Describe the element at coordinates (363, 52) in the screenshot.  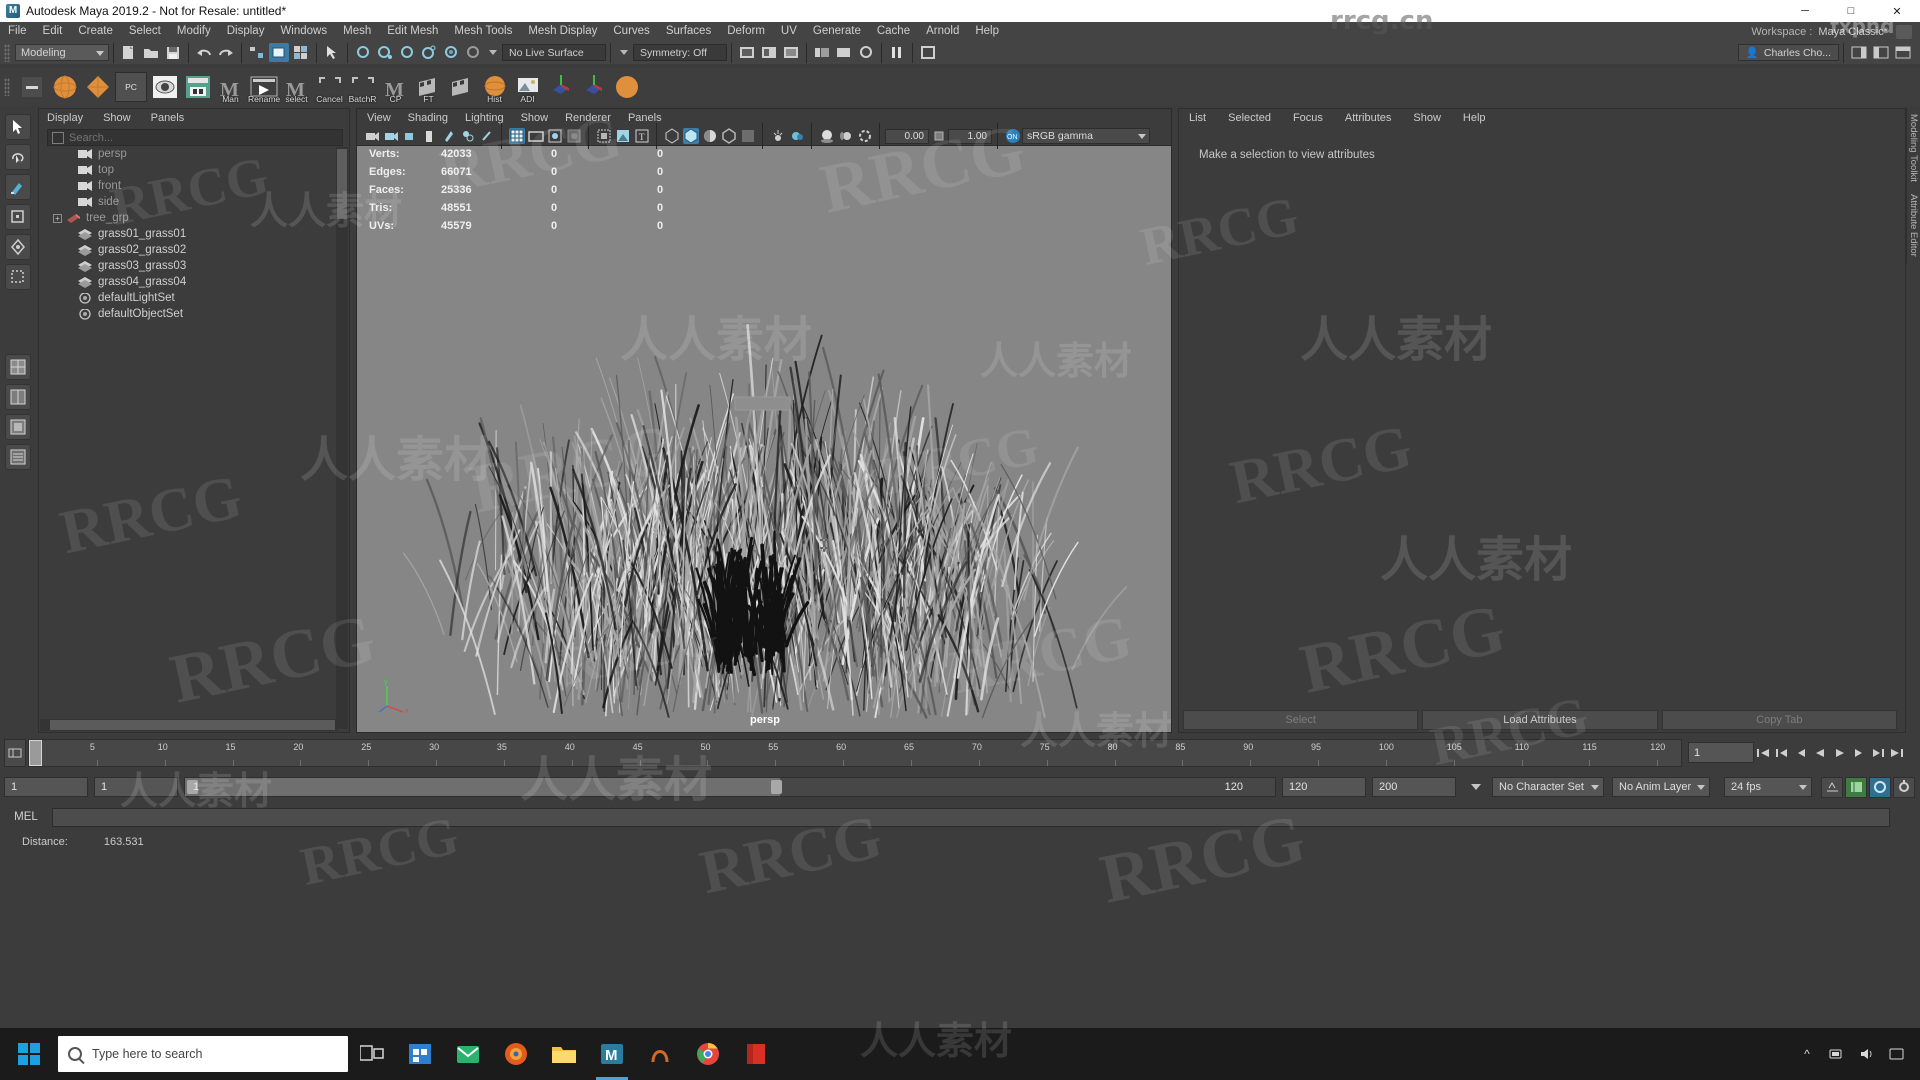
I see `snap-to-grid-icon` at that location.